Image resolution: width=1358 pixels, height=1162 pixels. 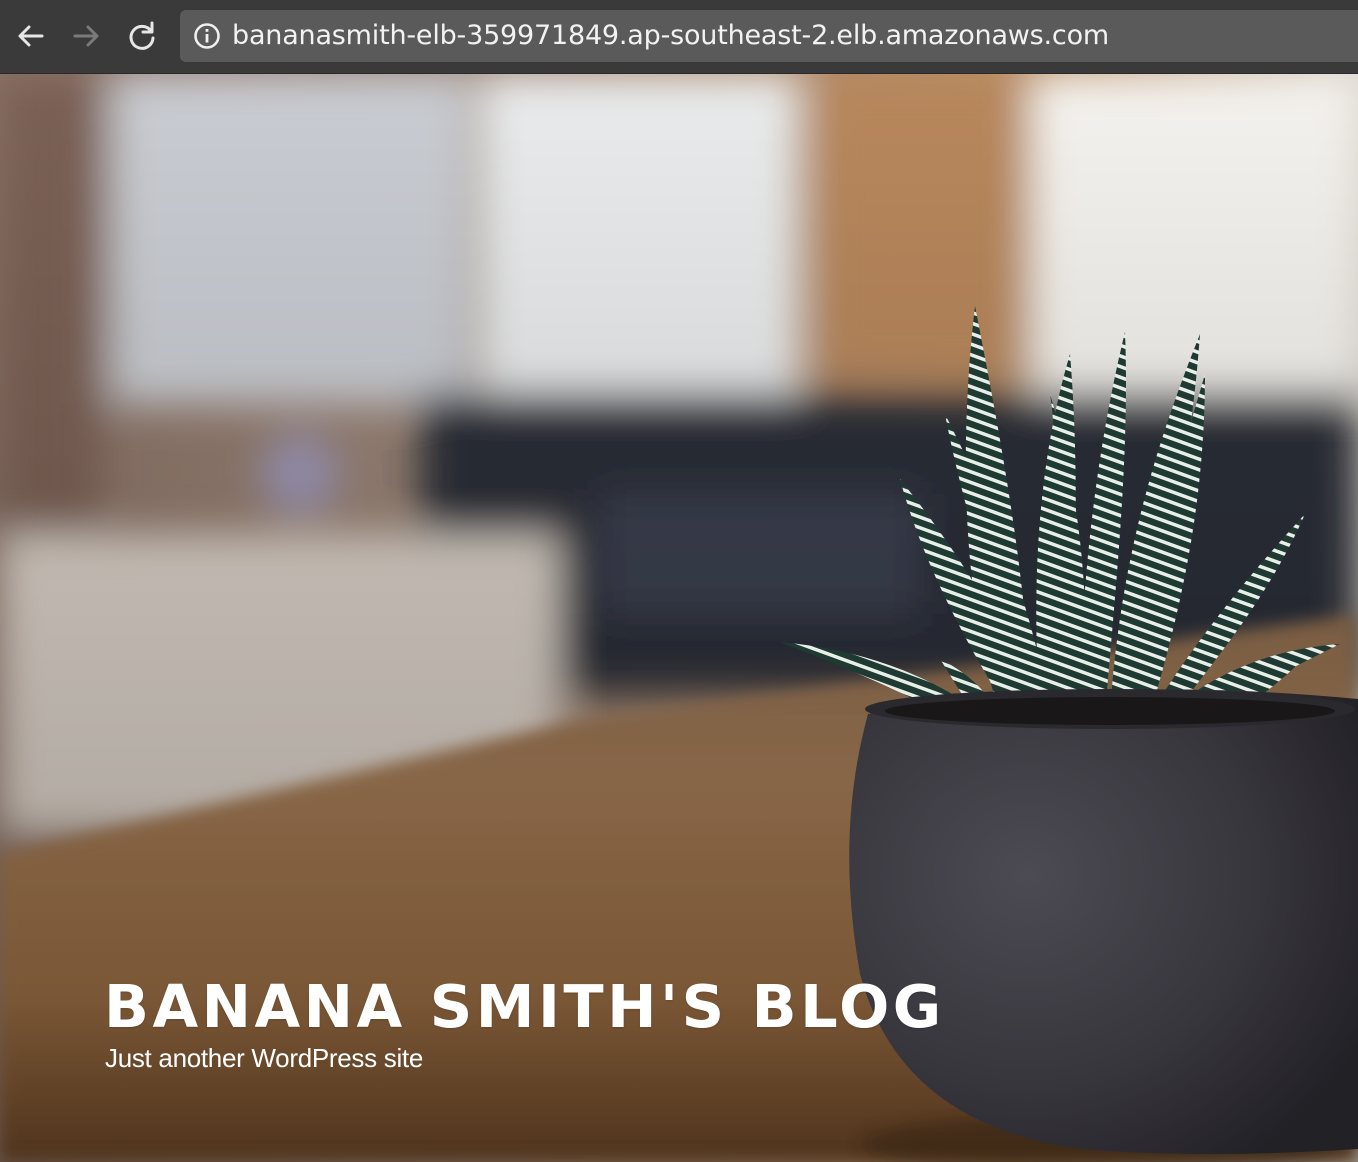 I want to click on arrow-right-icon, so click(x=86, y=36).